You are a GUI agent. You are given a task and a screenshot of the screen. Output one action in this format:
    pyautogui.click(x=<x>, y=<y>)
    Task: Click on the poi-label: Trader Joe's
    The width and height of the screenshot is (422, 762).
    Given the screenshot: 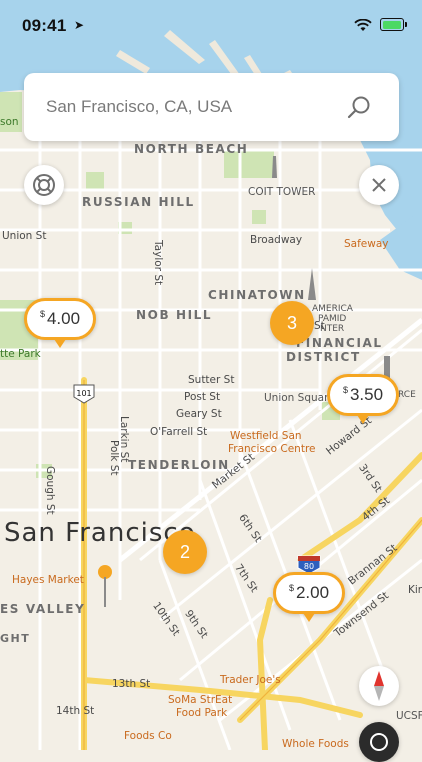 What is the action you would take?
    pyautogui.click(x=250, y=680)
    